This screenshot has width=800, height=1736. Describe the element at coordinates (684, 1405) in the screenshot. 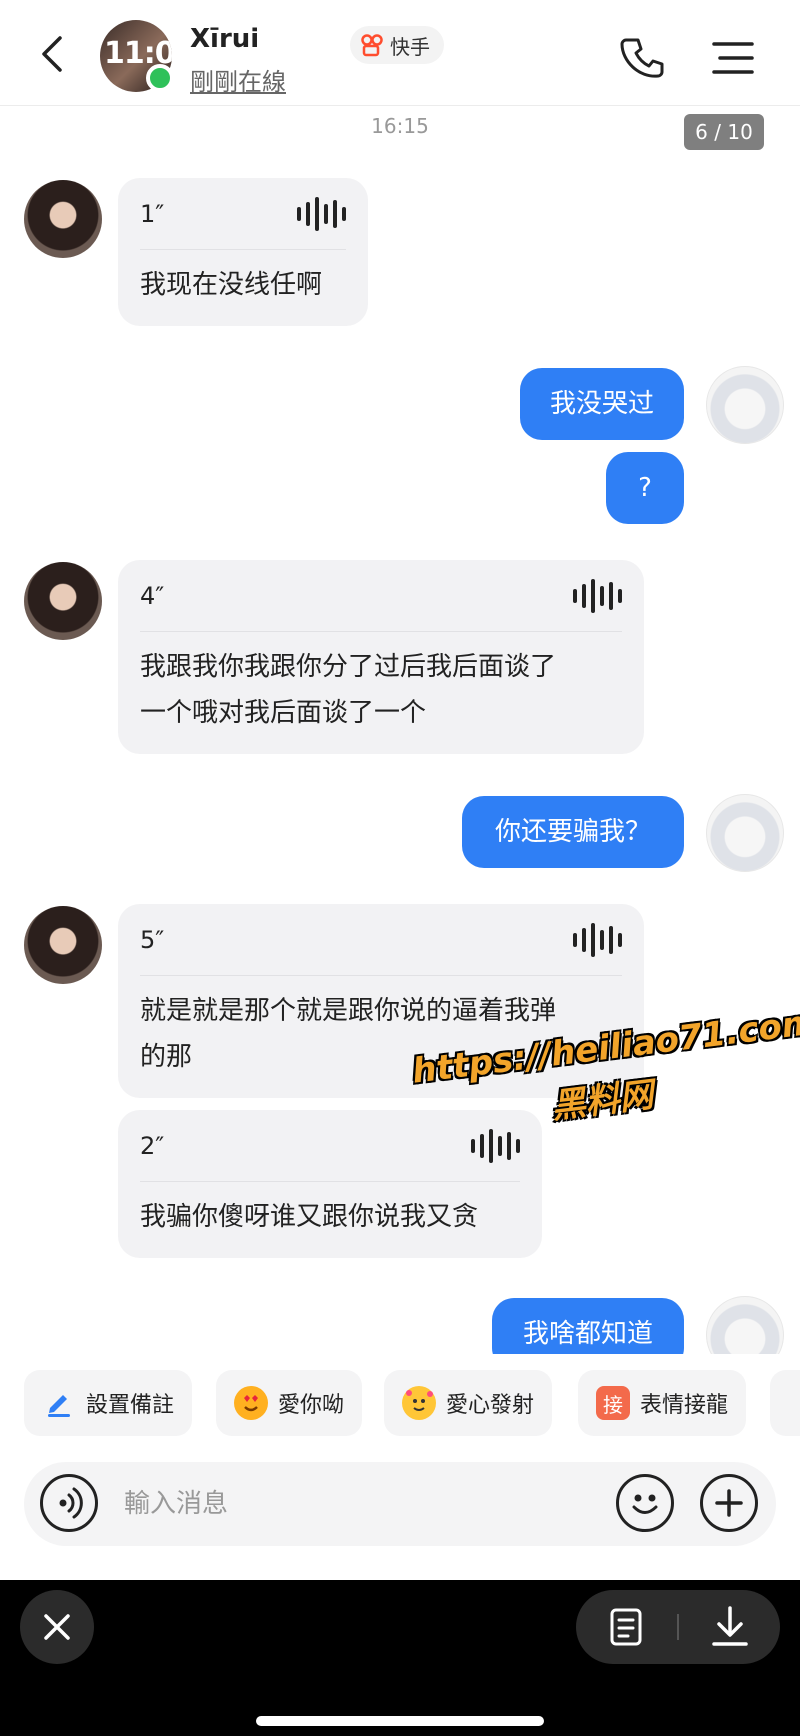

I see `chip-label: 表情接龍` at that location.